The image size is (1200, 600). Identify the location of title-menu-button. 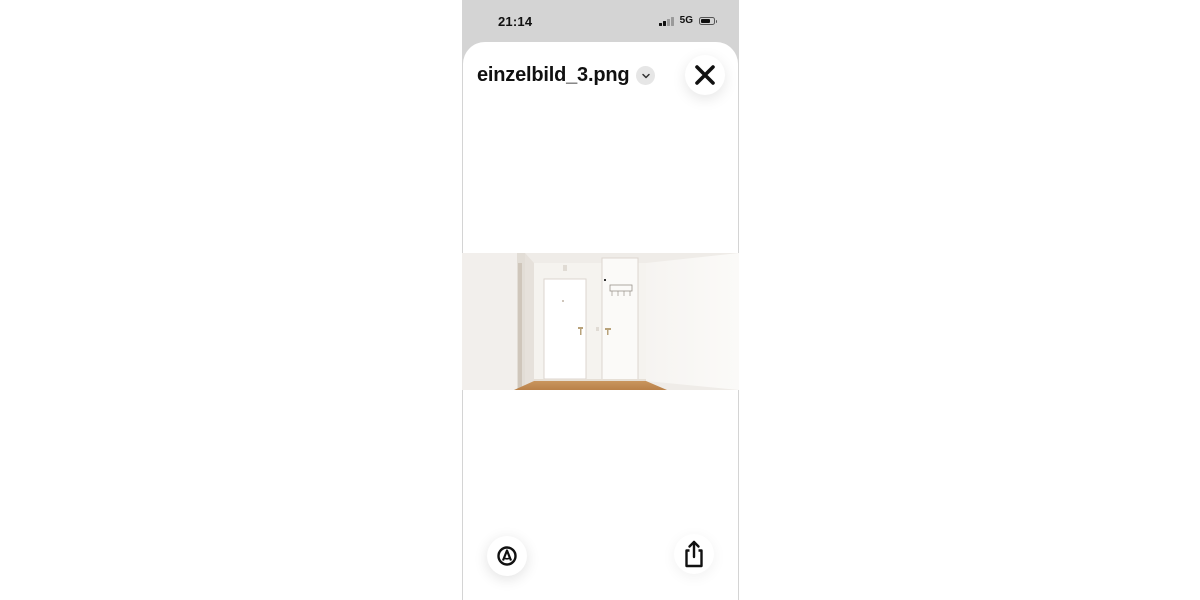
(646, 75).